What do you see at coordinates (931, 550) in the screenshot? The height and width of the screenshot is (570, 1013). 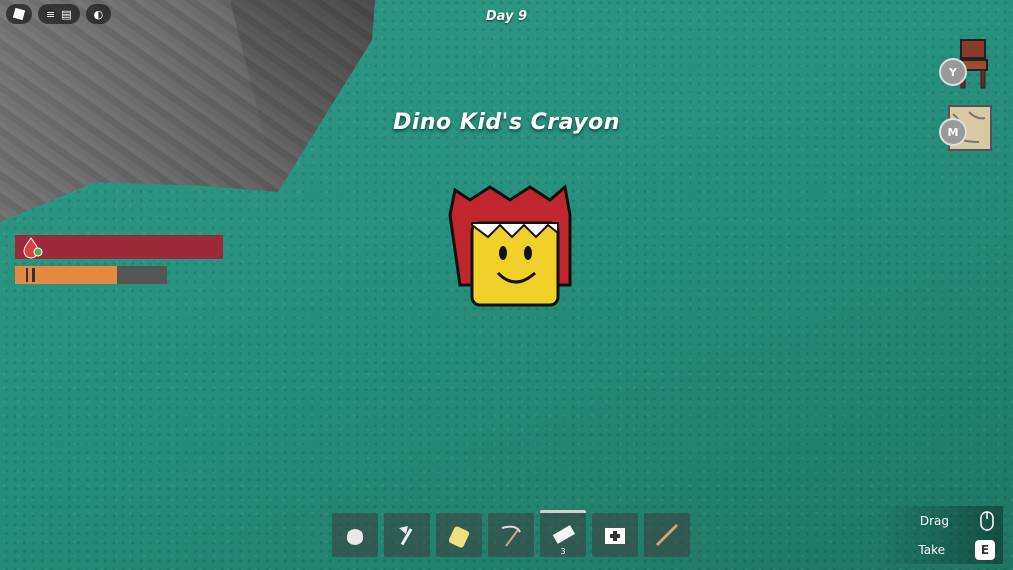 I see `take-label: Take` at bounding box center [931, 550].